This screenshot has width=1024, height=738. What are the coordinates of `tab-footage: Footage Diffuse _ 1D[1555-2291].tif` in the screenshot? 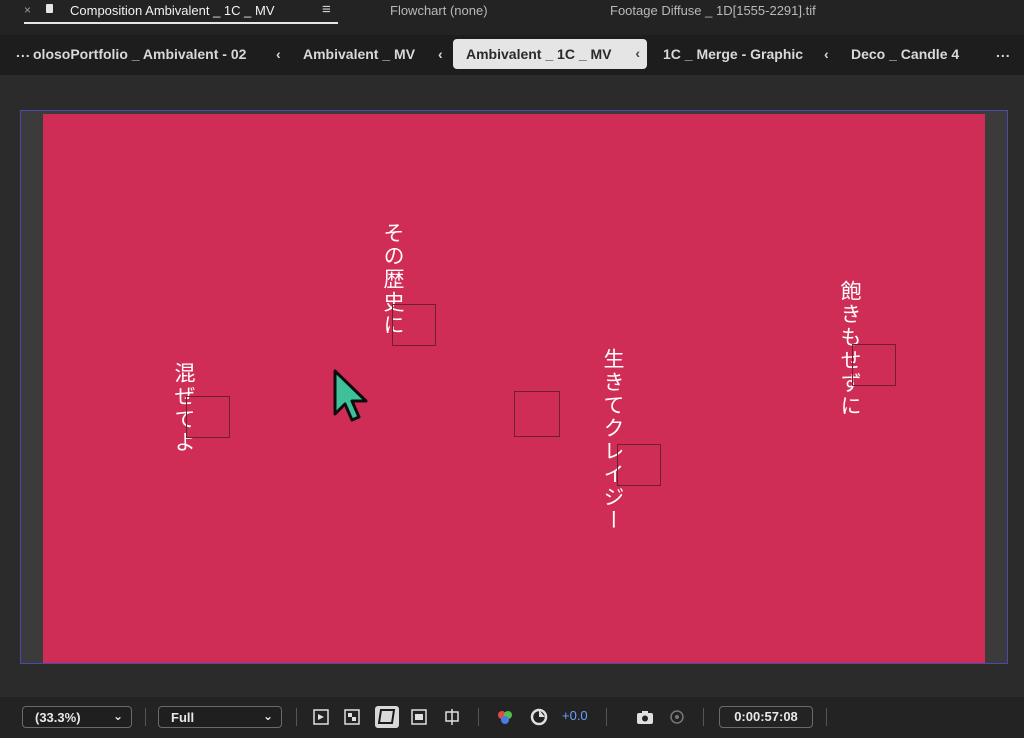 It's located at (713, 10).